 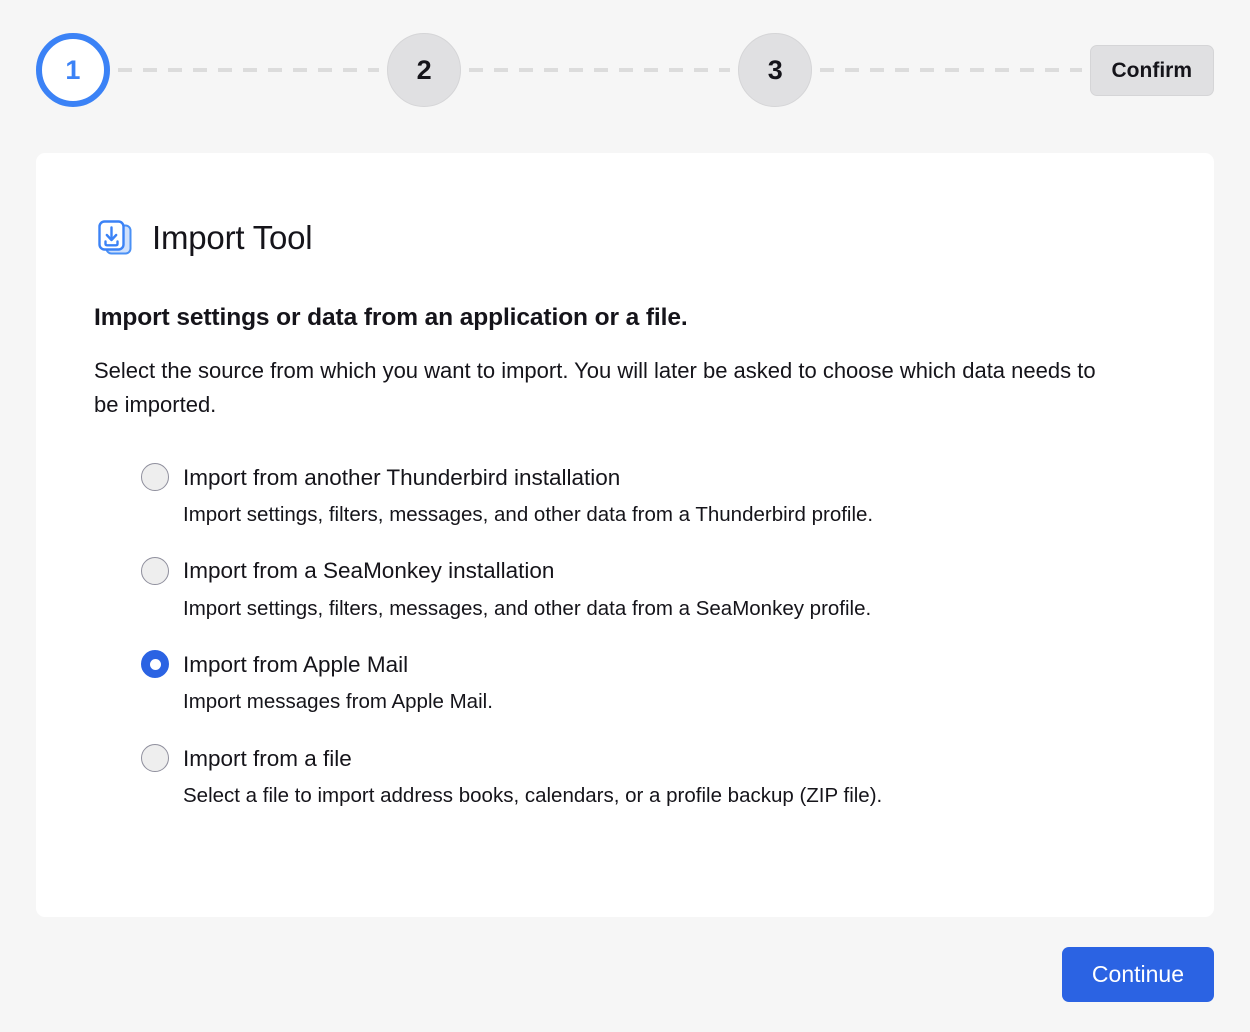 I want to click on continue-button: Continue, so click(x=1137, y=974).